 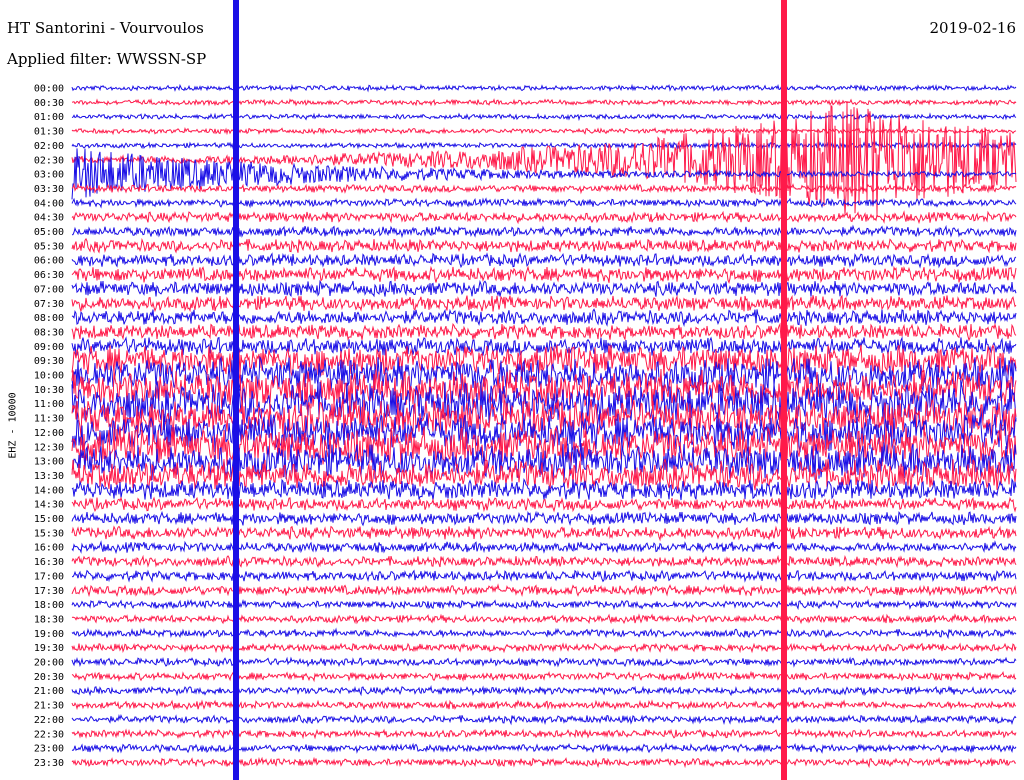 I want to click on time-tick-label: 12:30, so click(x=49, y=447).